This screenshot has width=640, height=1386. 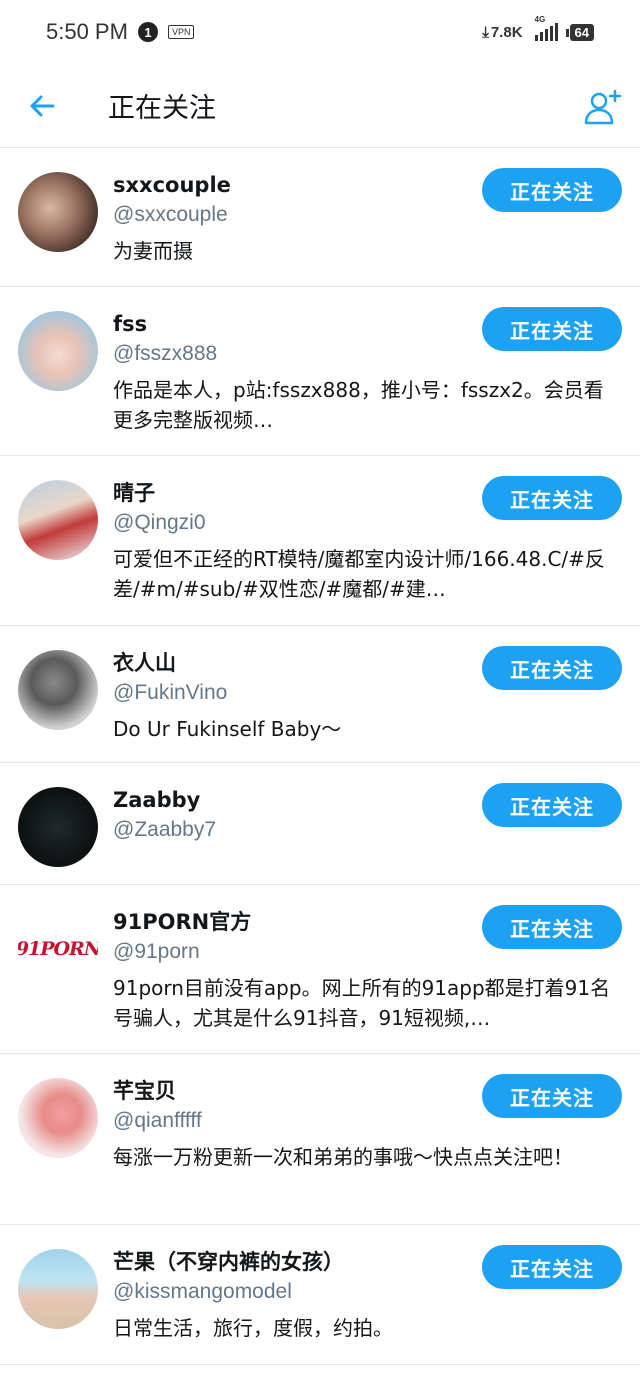 What do you see at coordinates (134, 493) in the screenshot?
I see `user-name: 晴子` at bounding box center [134, 493].